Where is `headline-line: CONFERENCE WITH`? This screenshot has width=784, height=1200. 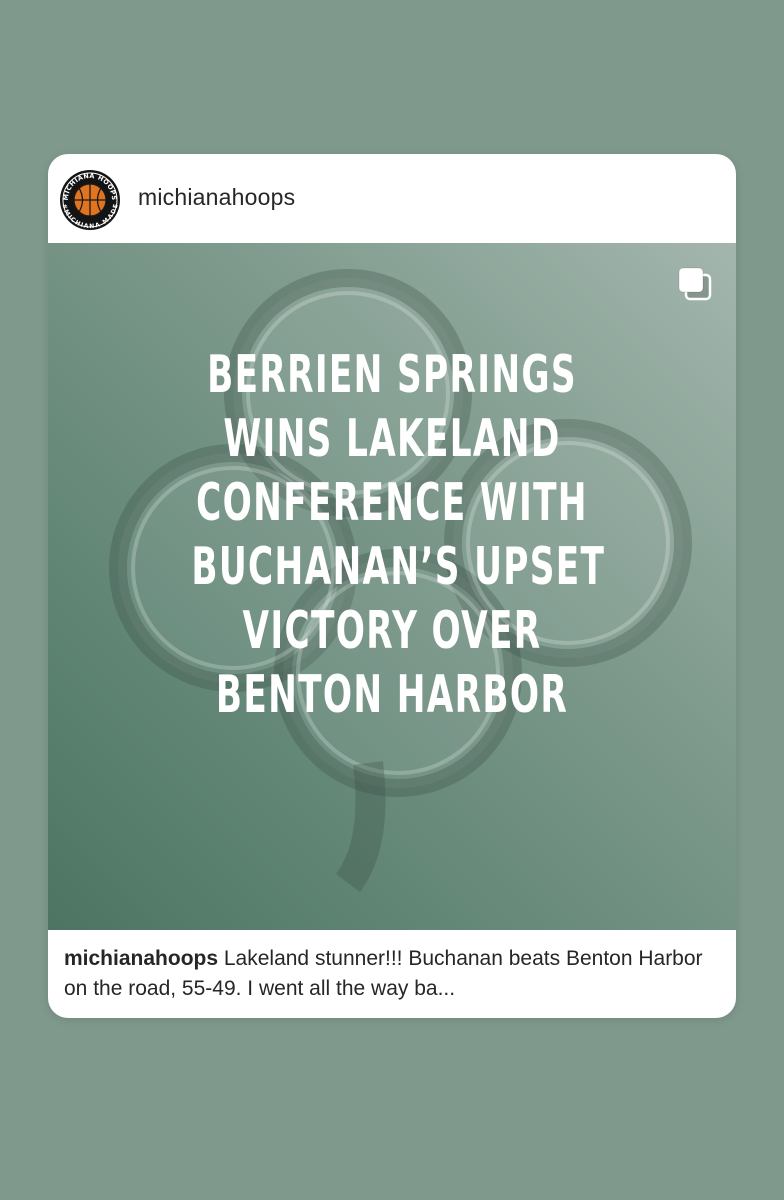
headline-line: CONFERENCE WITH is located at coordinates (392, 503).